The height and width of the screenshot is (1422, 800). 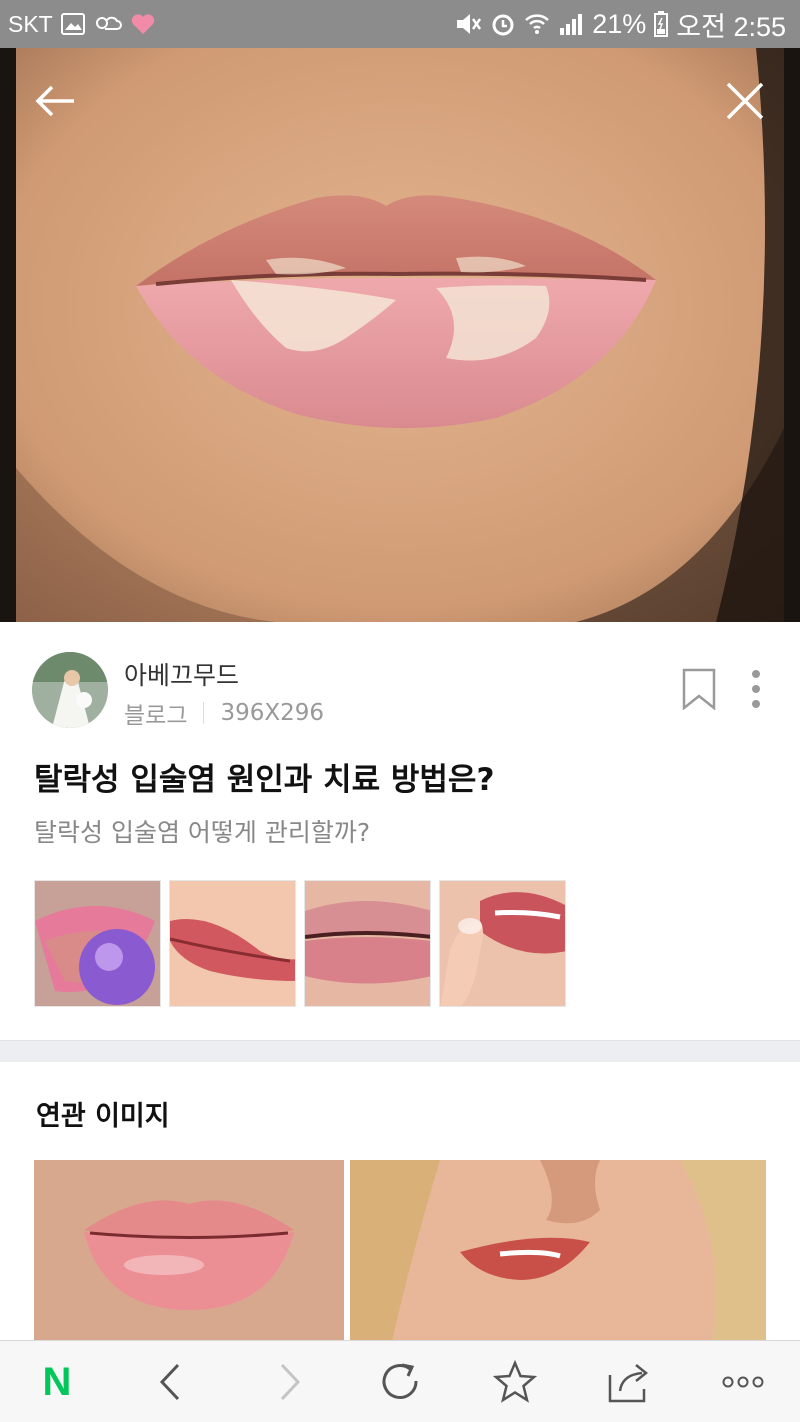 I want to click on battery-percent: 21%, so click(x=619, y=23).